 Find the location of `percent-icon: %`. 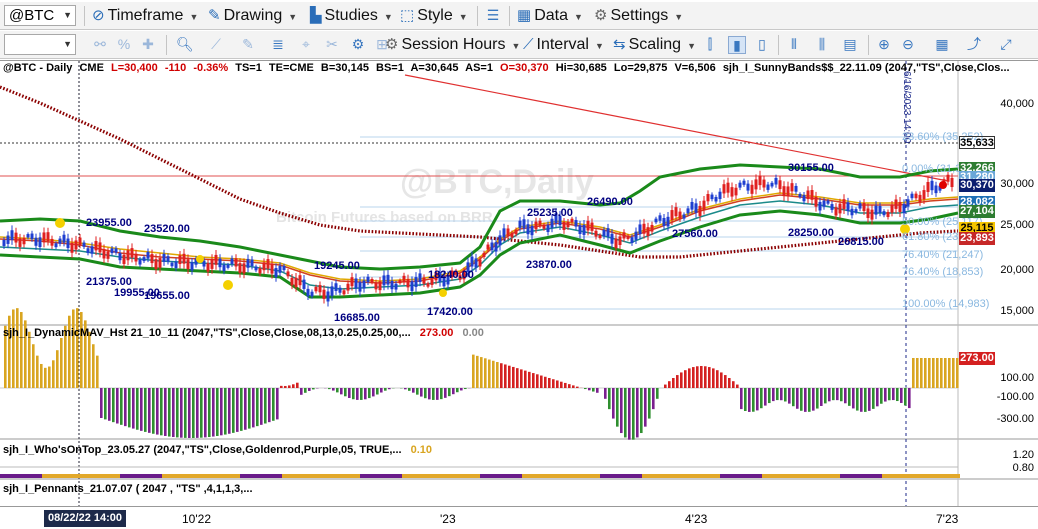

percent-icon: % is located at coordinates (124, 44).